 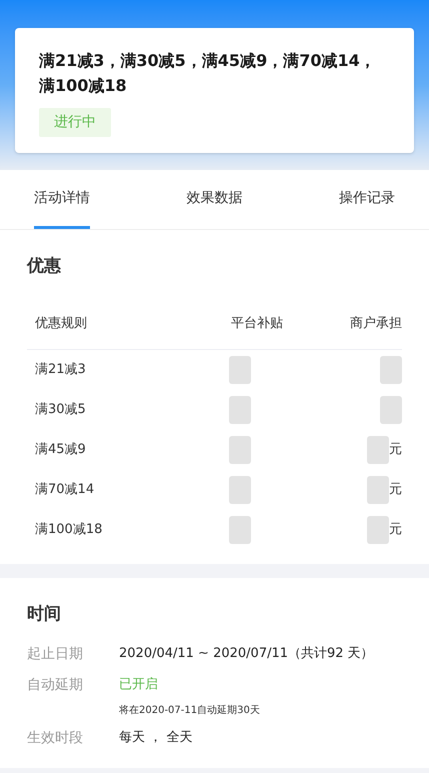 I want to click on table-cell-text: 满30减5, so click(x=61, y=409).